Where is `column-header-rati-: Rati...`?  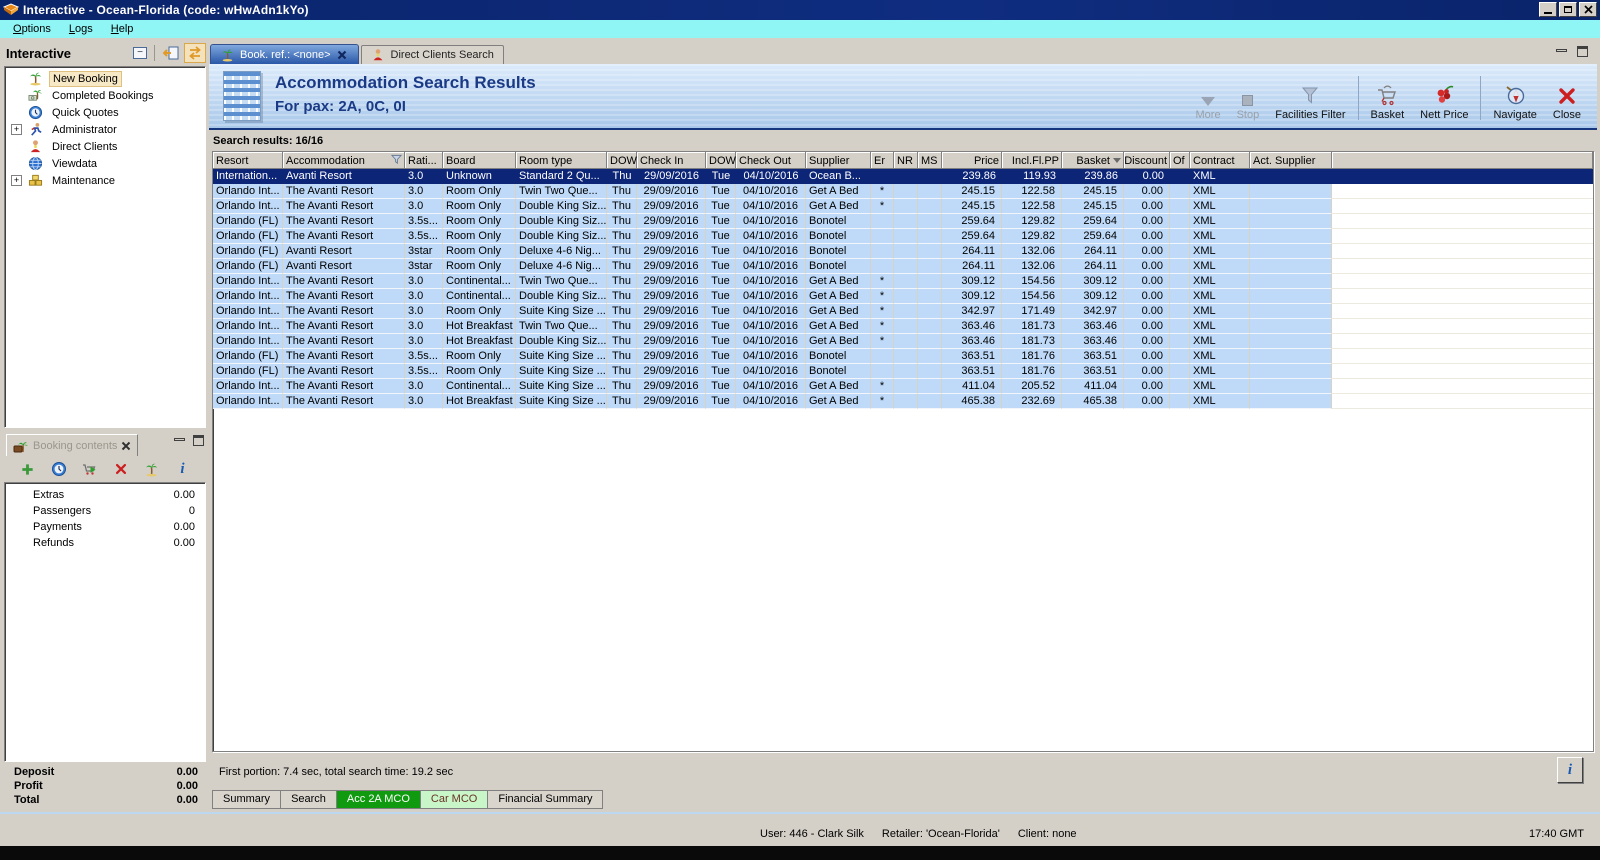
column-header-rati-: Rati... is located at coordinates (424, 160).